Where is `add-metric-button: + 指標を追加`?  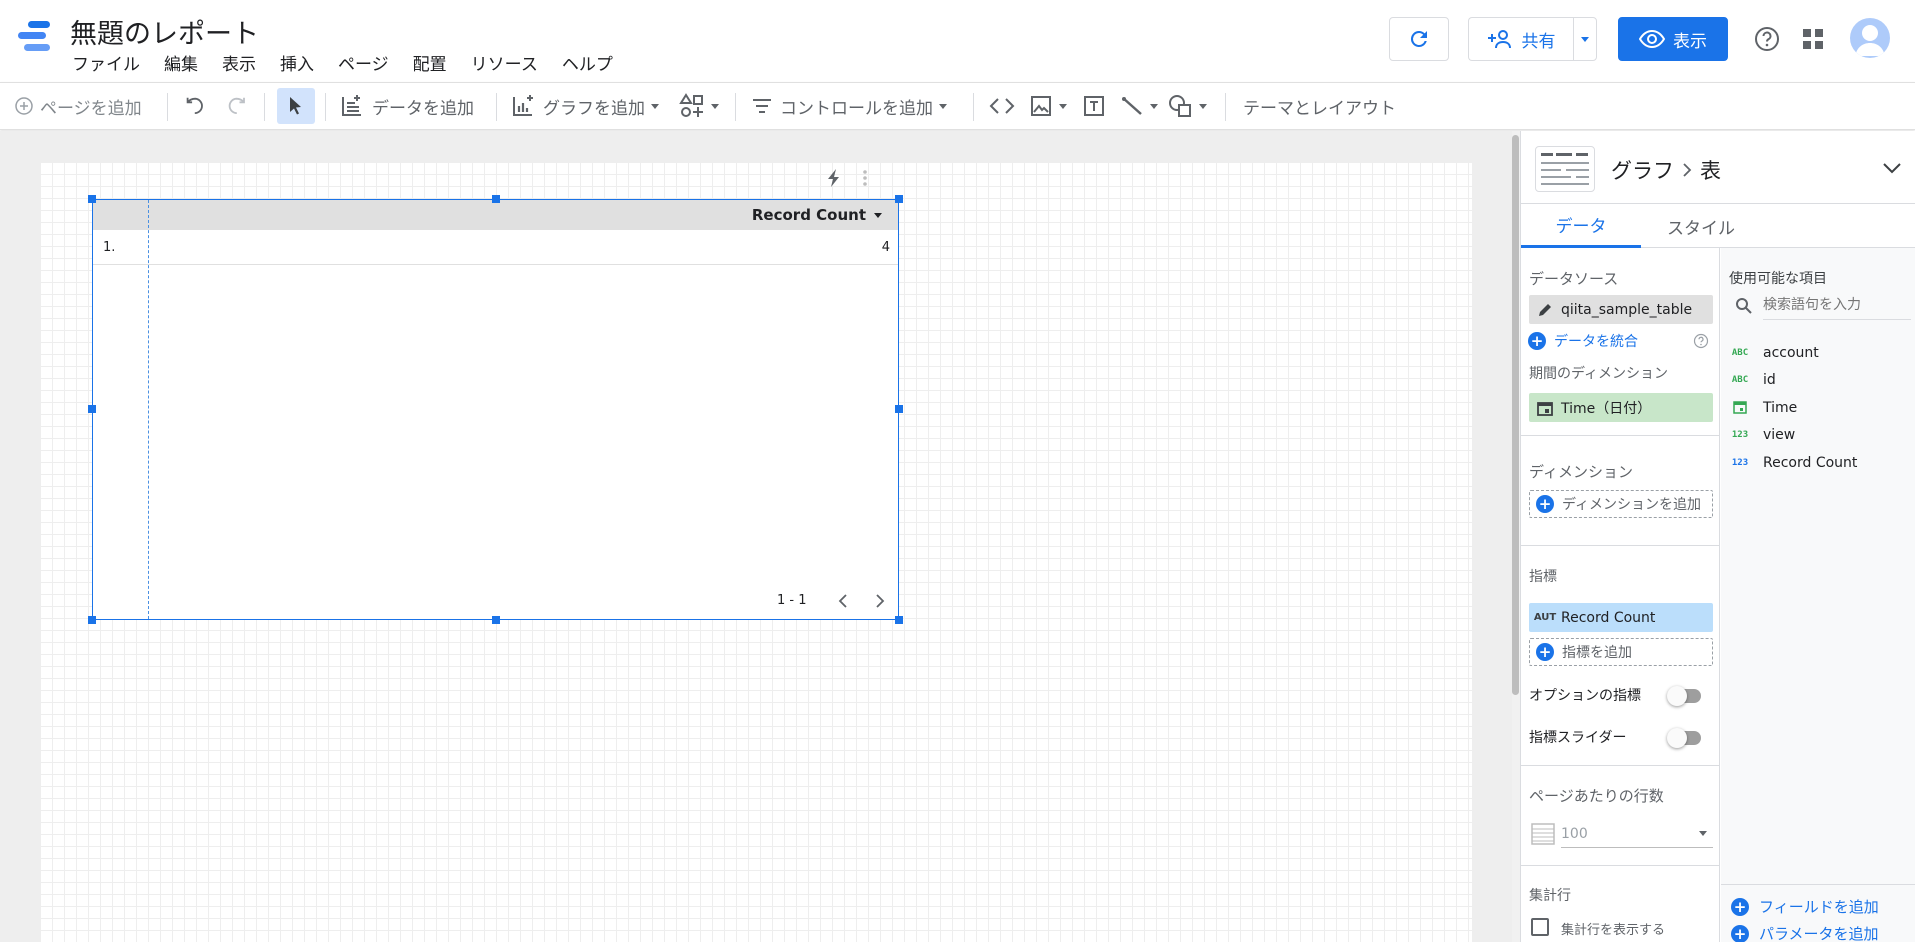
add-metric-button: + 指標を追加 is located at coordinates (1621, 652).